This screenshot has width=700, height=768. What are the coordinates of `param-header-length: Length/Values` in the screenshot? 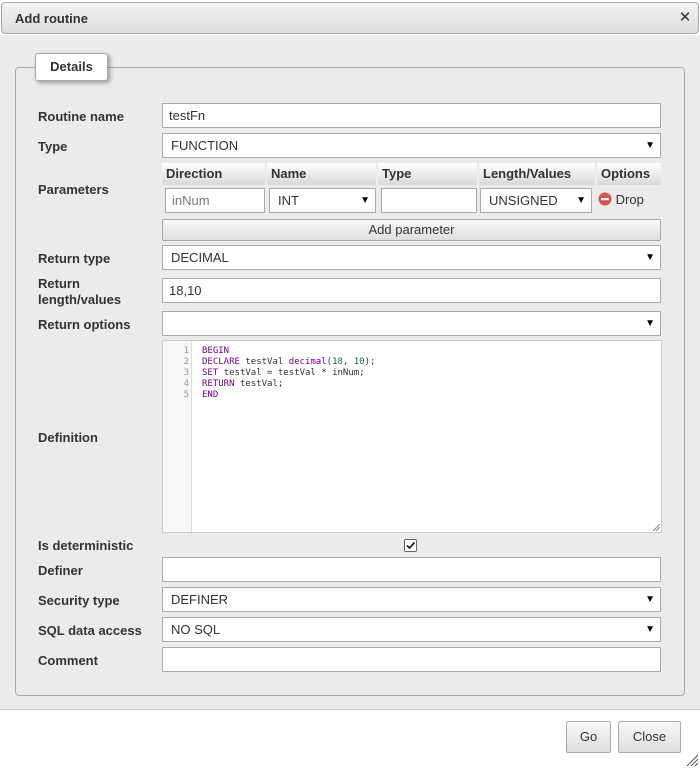 It's located at (537, 174).